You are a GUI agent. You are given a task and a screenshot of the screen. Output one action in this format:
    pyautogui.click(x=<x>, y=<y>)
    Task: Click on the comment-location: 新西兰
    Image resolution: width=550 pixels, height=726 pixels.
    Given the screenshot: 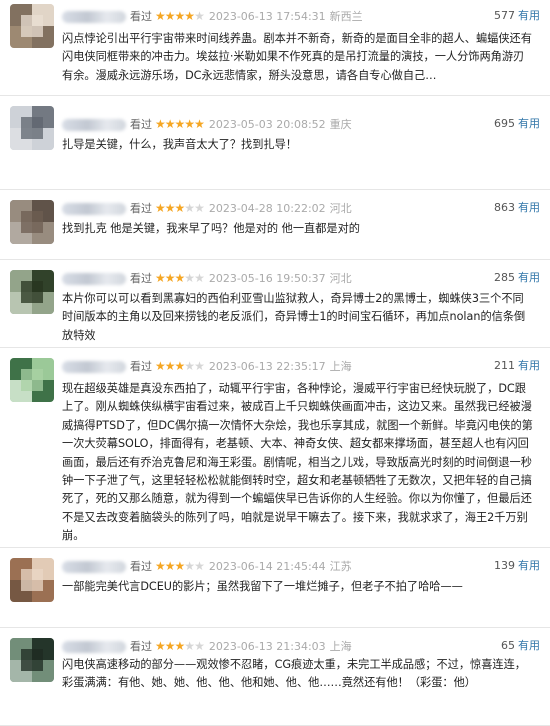 What is the action you would take?
    pyautogui.click(x=346, y=16)
    